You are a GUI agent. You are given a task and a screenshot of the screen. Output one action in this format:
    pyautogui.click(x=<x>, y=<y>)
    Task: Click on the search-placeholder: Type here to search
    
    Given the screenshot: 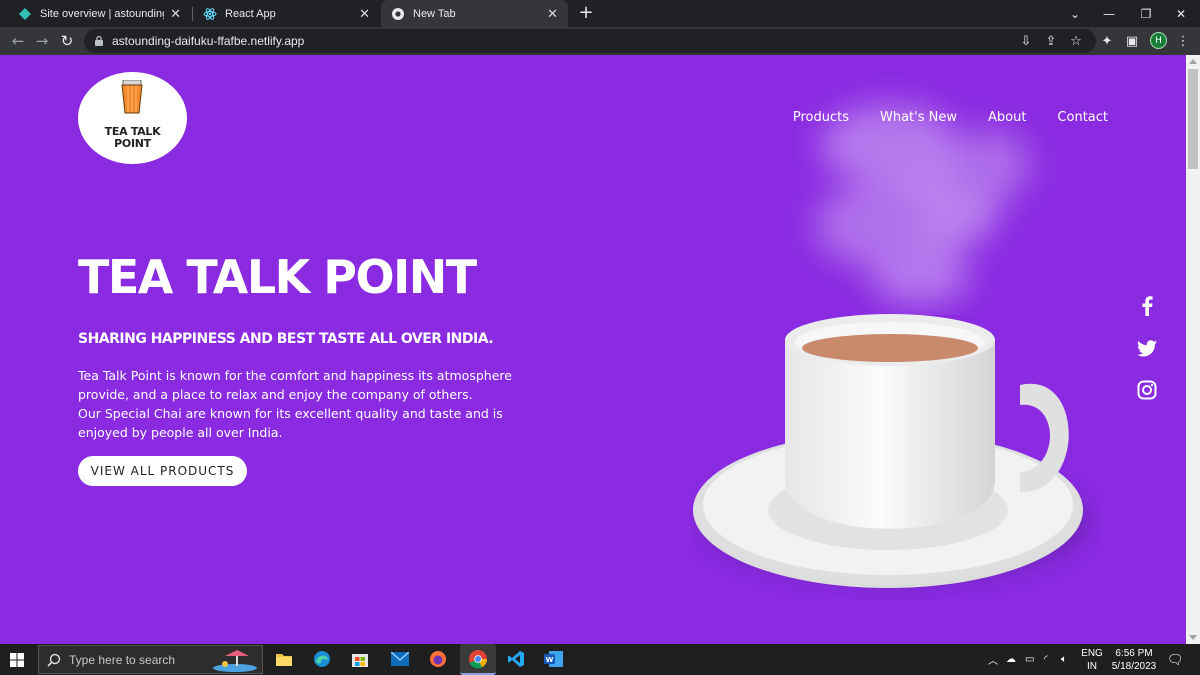 What is the action you would take?
    pyautogui.click(x=122, y=659)
    